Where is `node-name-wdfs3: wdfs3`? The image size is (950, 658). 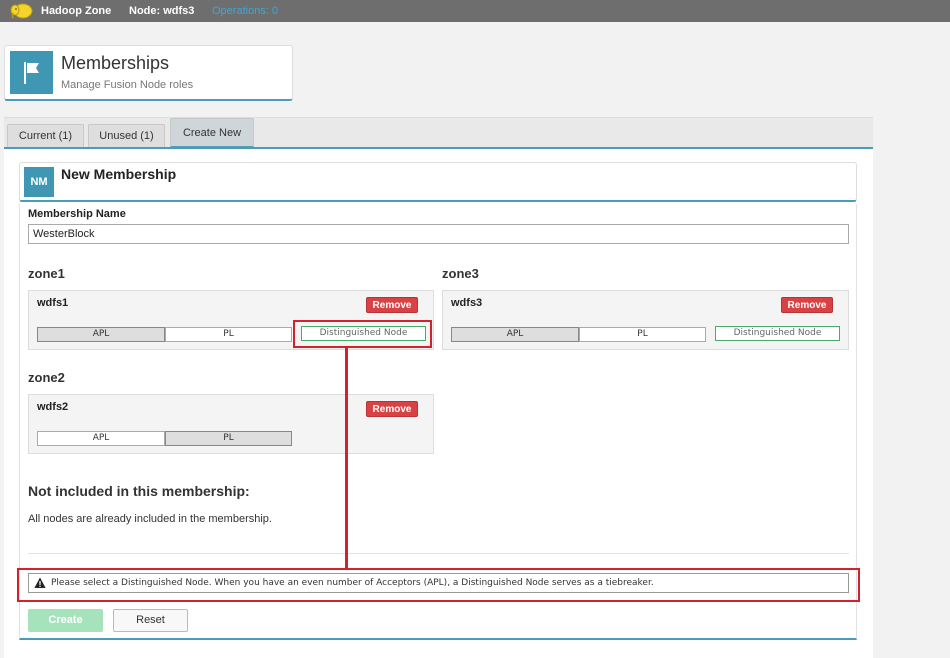 node-name-wdfs3: wdfs3 is located at coordinates (467, 303).